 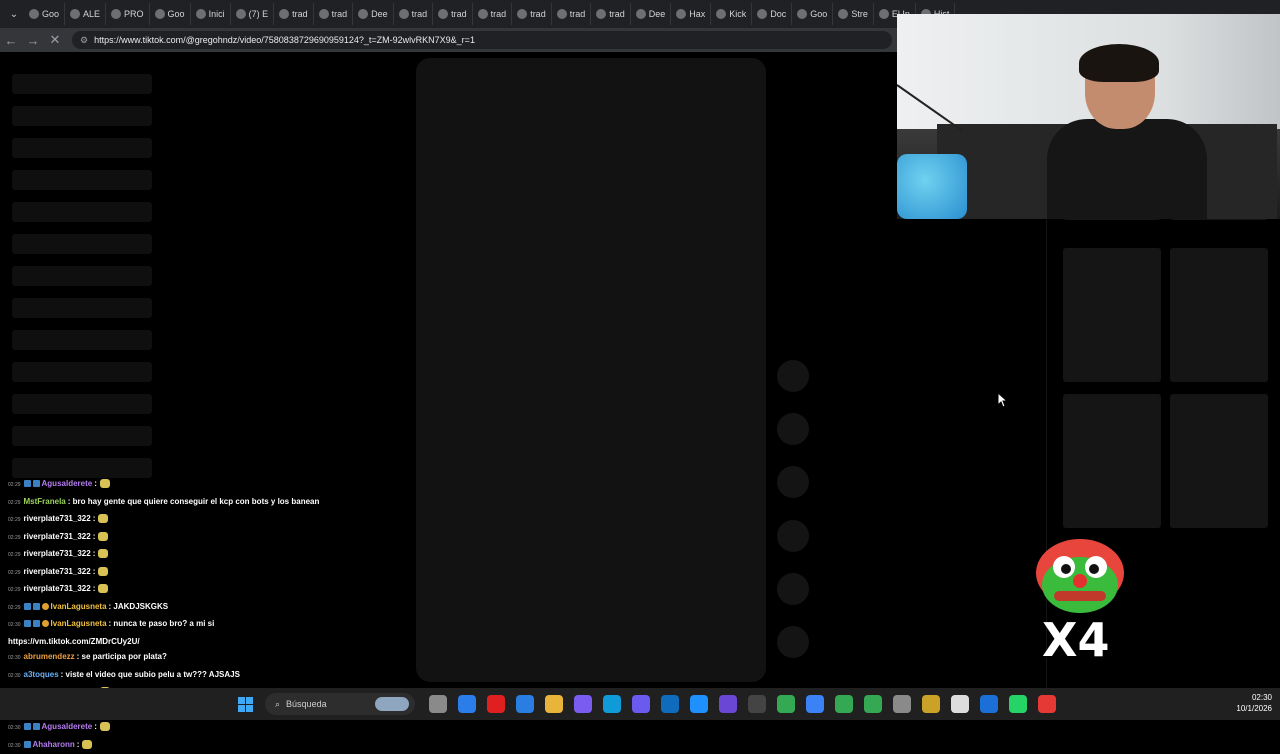 I want to click on system-clock: 02:30 10/1/2026, so click(x=1254, y=703).